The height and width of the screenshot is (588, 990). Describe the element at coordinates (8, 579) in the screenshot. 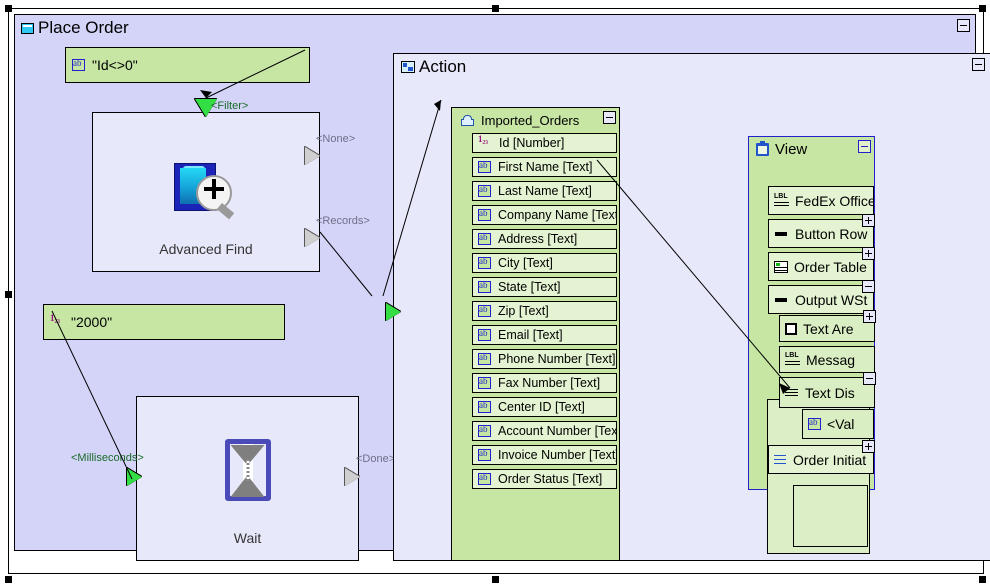

I see `selection-handle-sw` at that location.